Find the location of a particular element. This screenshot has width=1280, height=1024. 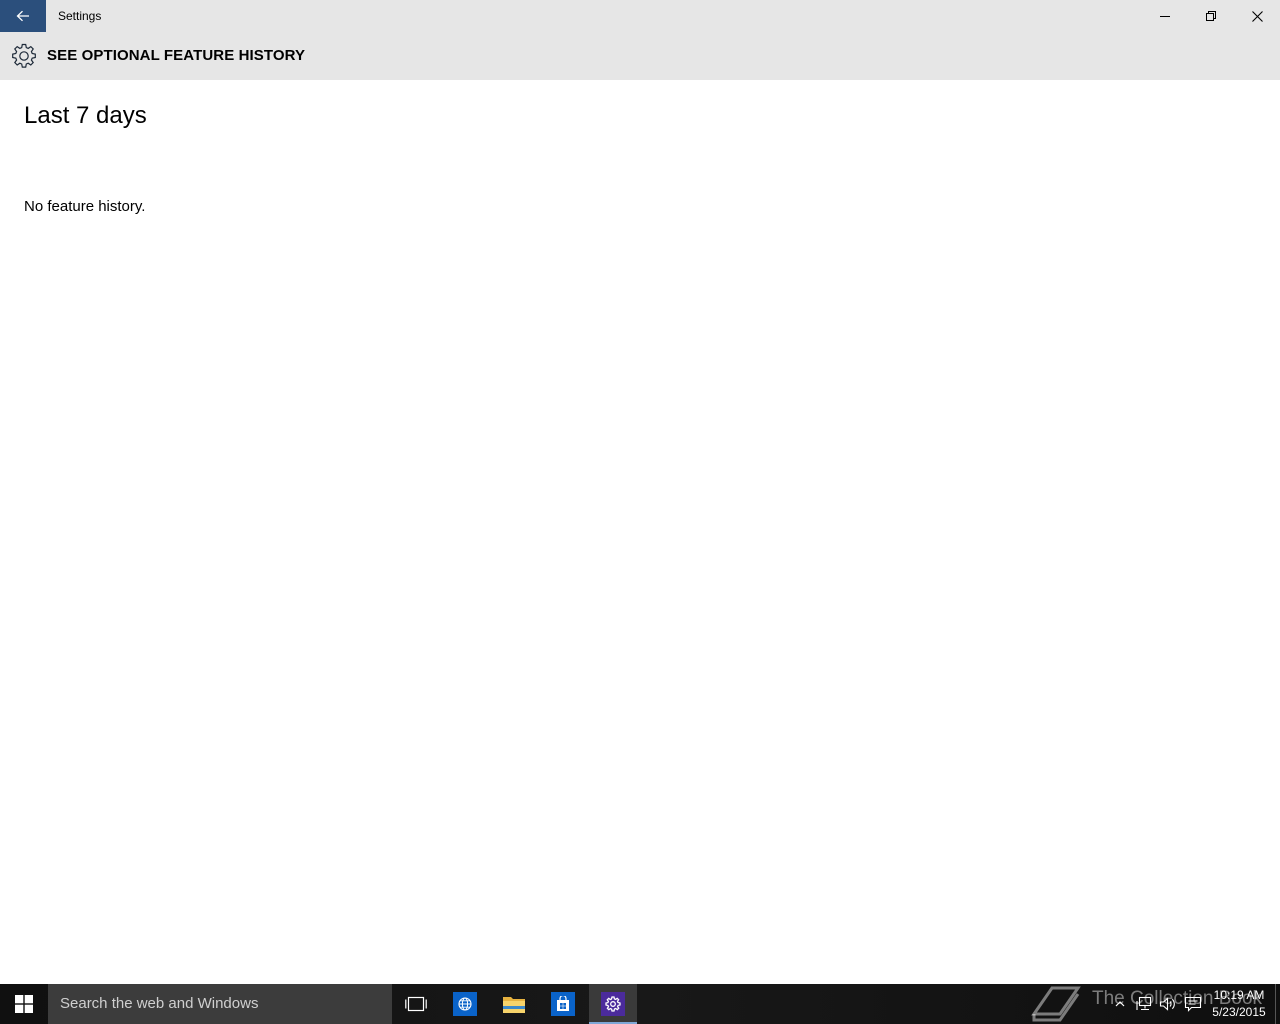

settings-icon is located at coordinates (613, 1004).